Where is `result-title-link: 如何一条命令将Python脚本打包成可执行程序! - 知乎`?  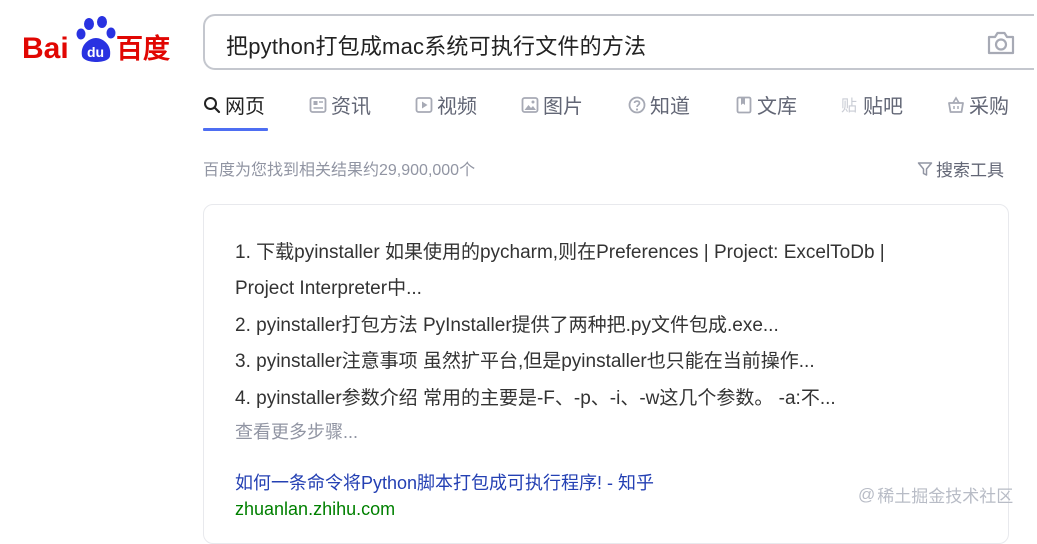 result-title-link: 如何一条命令将Python脚本打包成可执行程序! - 知乎 is located at coordinates (444, 482).